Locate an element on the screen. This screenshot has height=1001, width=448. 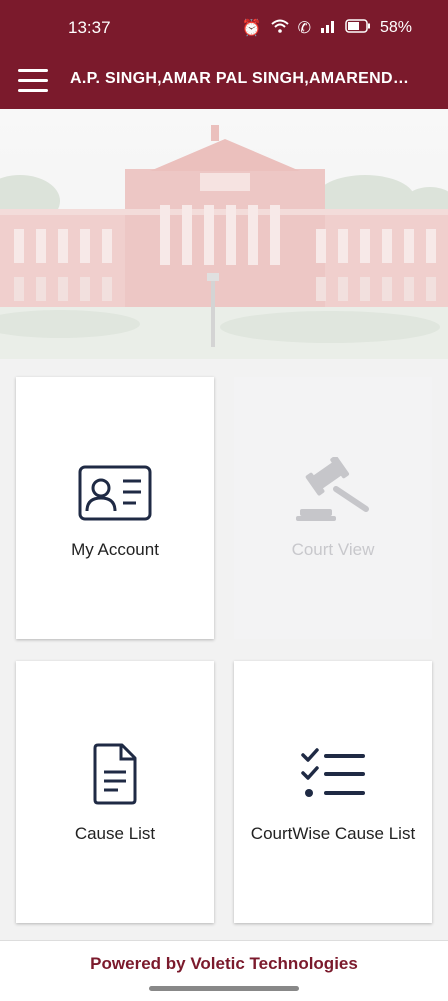
powered-by-text: Powered by Voletic Technologies is located at coordinates (224, 963).